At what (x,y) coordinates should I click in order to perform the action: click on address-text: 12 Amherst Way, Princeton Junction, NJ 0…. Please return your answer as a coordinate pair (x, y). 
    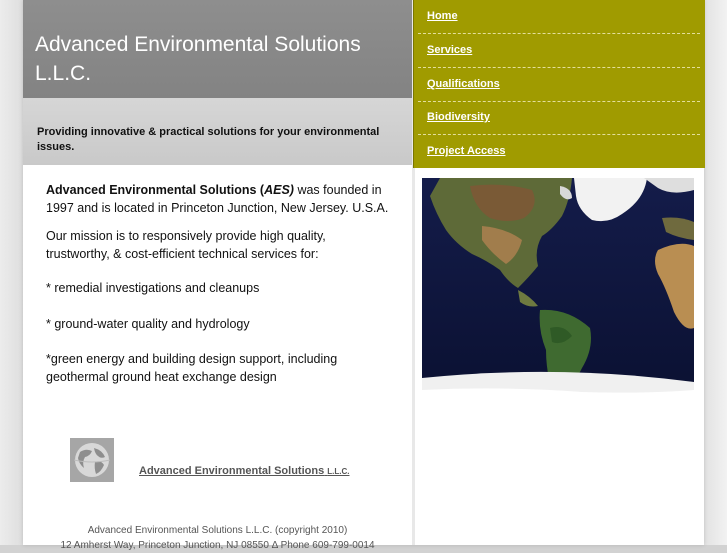
    Looking at the image, I should click on (217, 545).